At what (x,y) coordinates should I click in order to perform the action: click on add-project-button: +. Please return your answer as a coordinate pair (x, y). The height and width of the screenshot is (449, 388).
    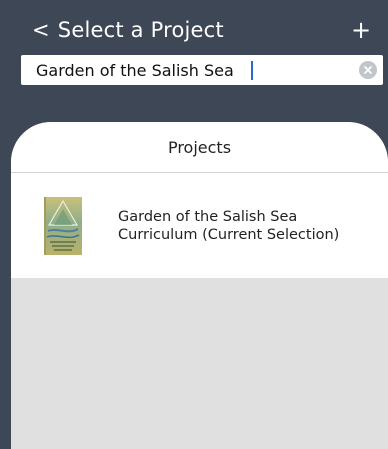
    Looking at the image, I should click on (361, 30).